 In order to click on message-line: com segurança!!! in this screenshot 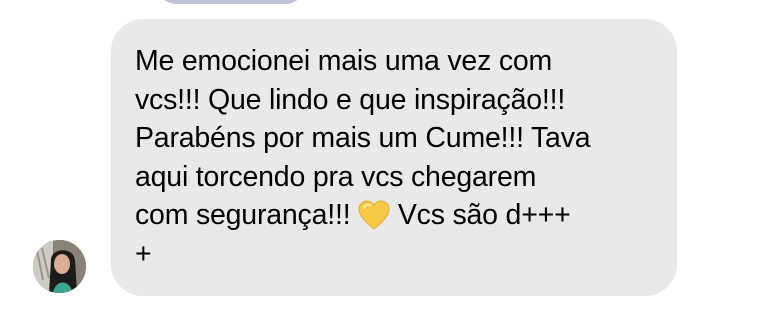, I will do `click(247, 215)`.